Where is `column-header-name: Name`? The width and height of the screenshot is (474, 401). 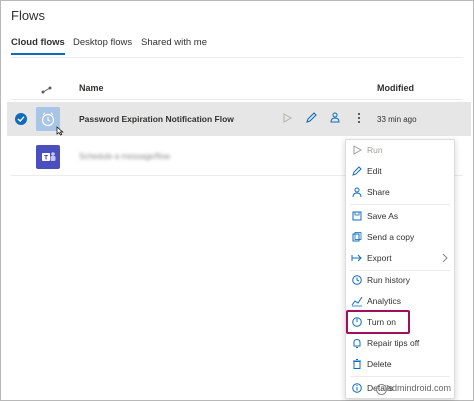
column-header-name: Name is located at coordinates (91, 88).